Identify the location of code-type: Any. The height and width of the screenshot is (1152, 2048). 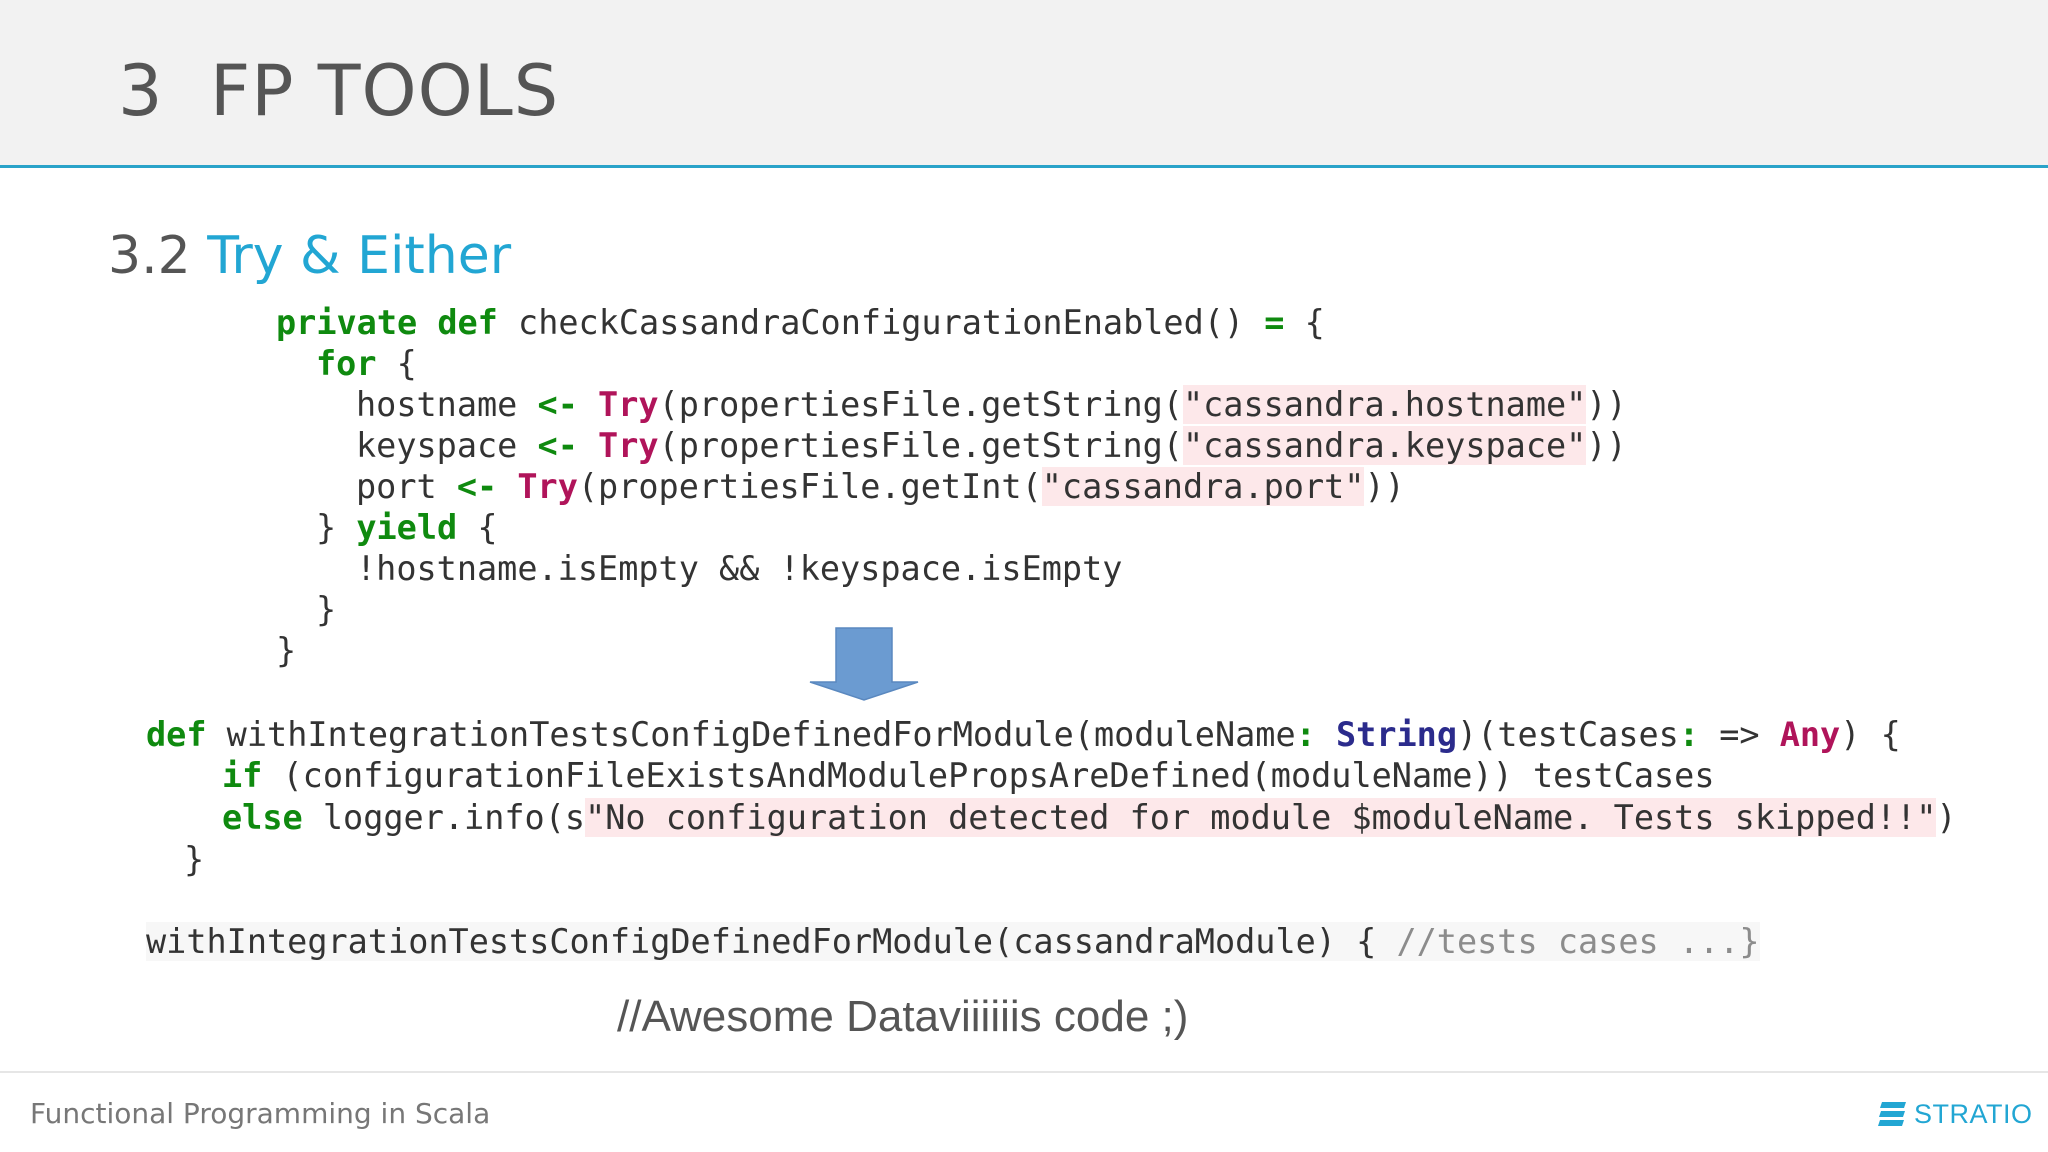
(1810, 734).